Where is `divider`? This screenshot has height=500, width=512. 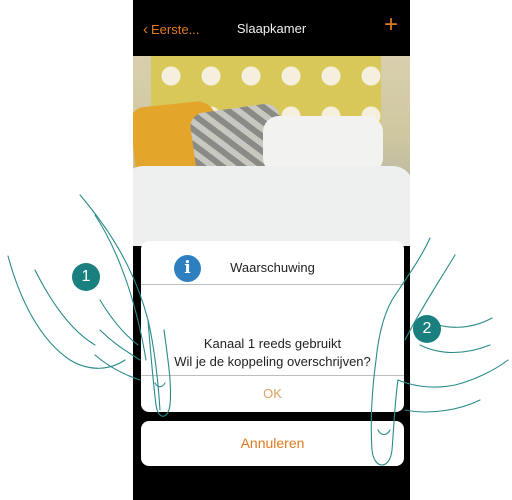
divider is located at coordinates (272, 284).